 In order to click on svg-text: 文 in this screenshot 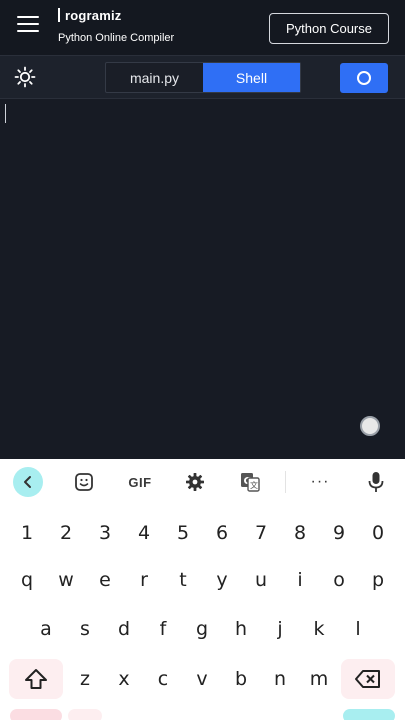, I will do `click(254, 485)`.